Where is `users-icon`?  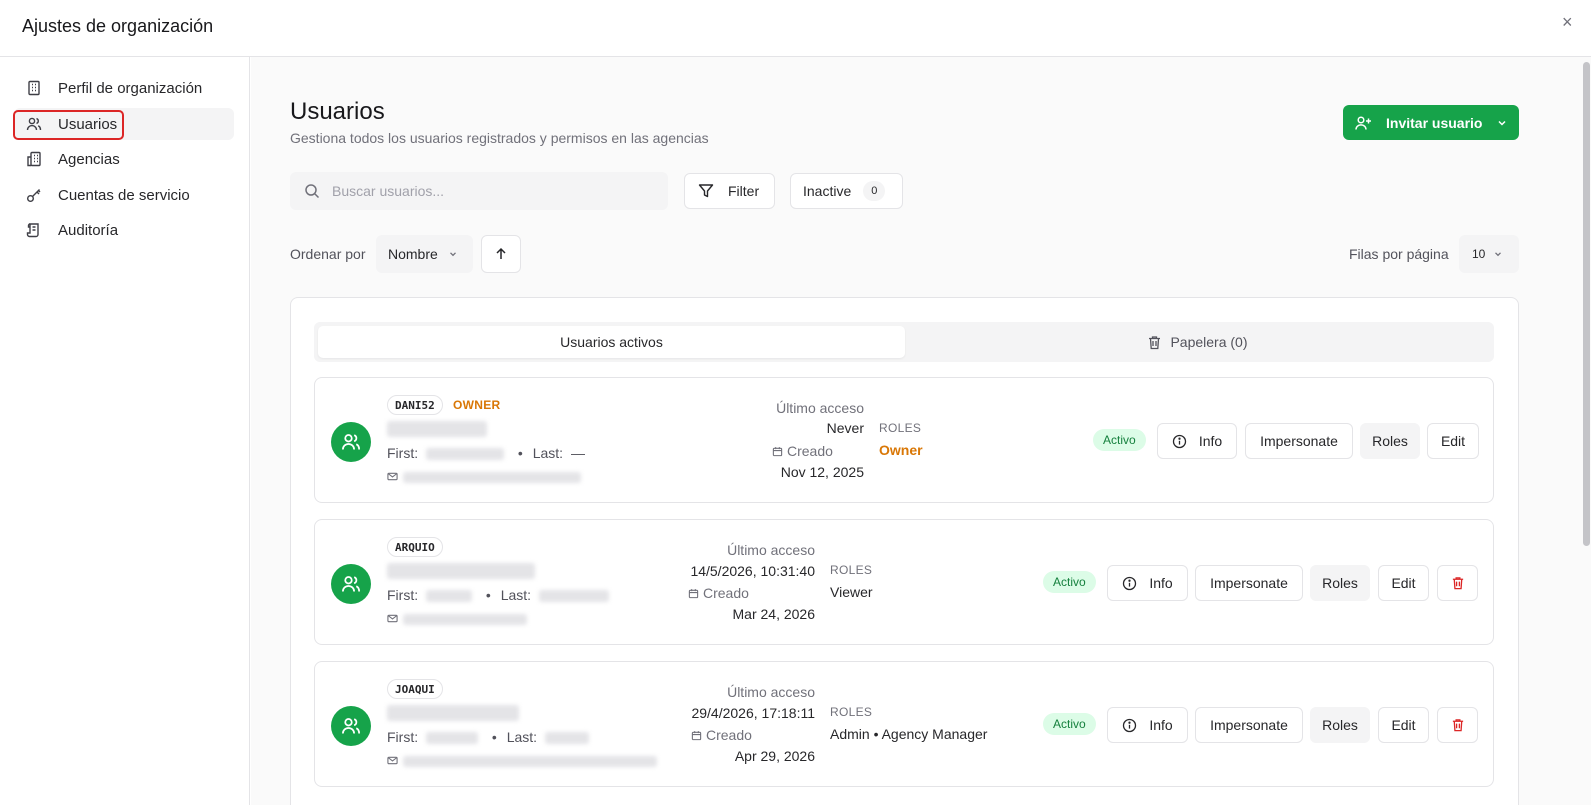 users-icon is located at coordinates (34, 124).